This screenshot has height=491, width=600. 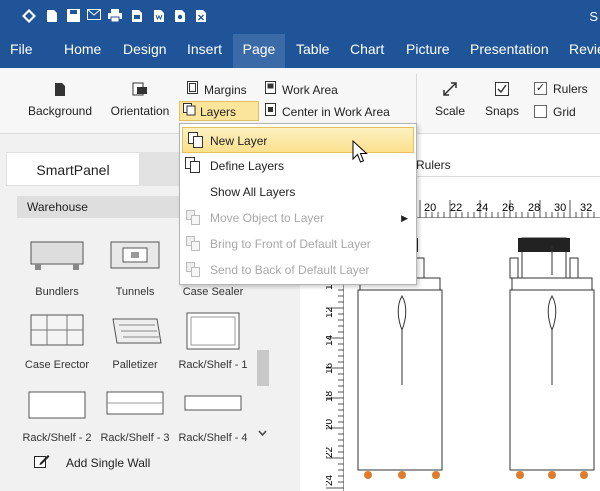 What do you see at coordinates (213, 331) in the screenshot?
I see `rack-shelf-1-thumbnail` at bounding box center [213, 331].